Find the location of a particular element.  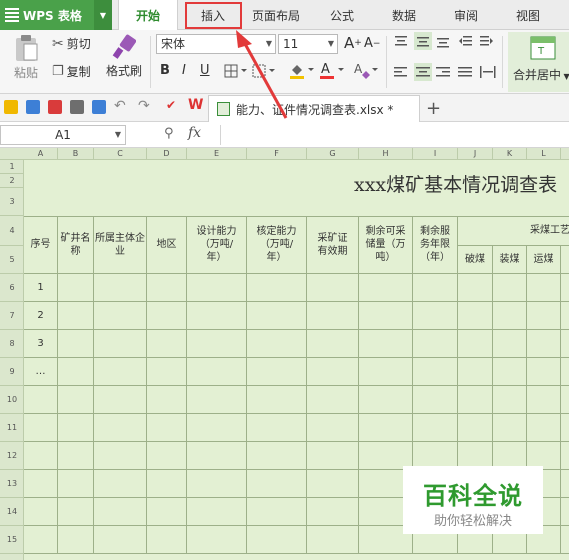

copy-button: ❐ 复制 is located at coordinates (71, 71).